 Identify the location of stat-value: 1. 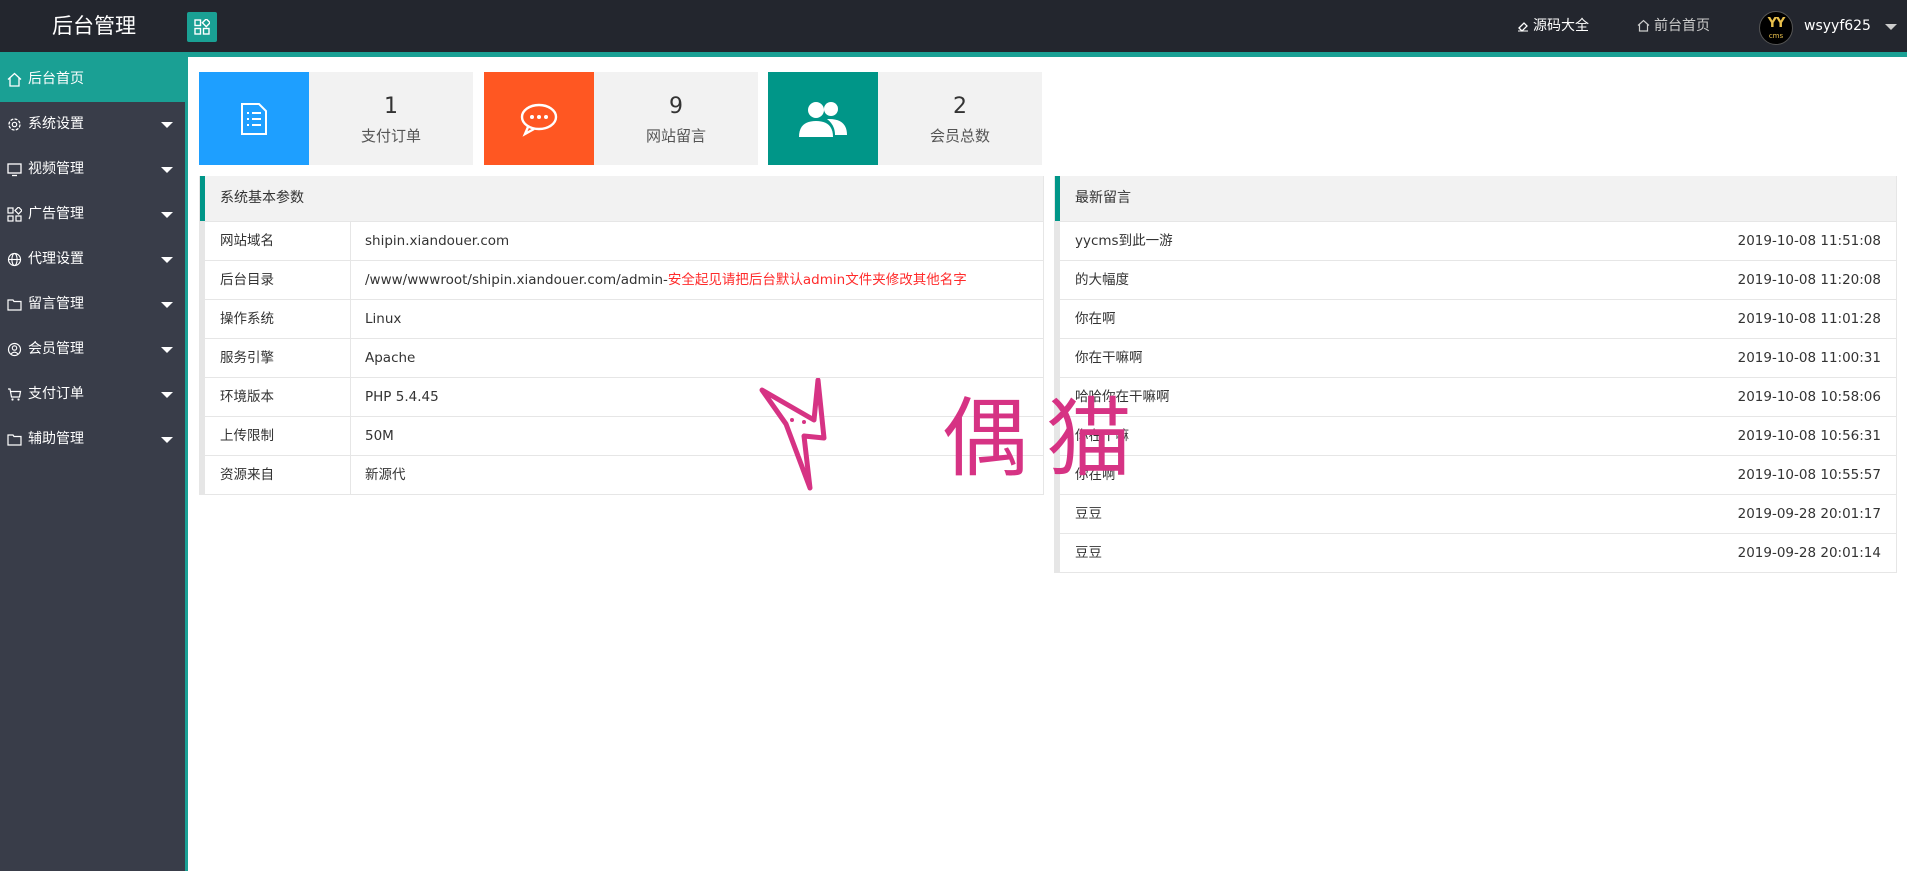
(391, 106).